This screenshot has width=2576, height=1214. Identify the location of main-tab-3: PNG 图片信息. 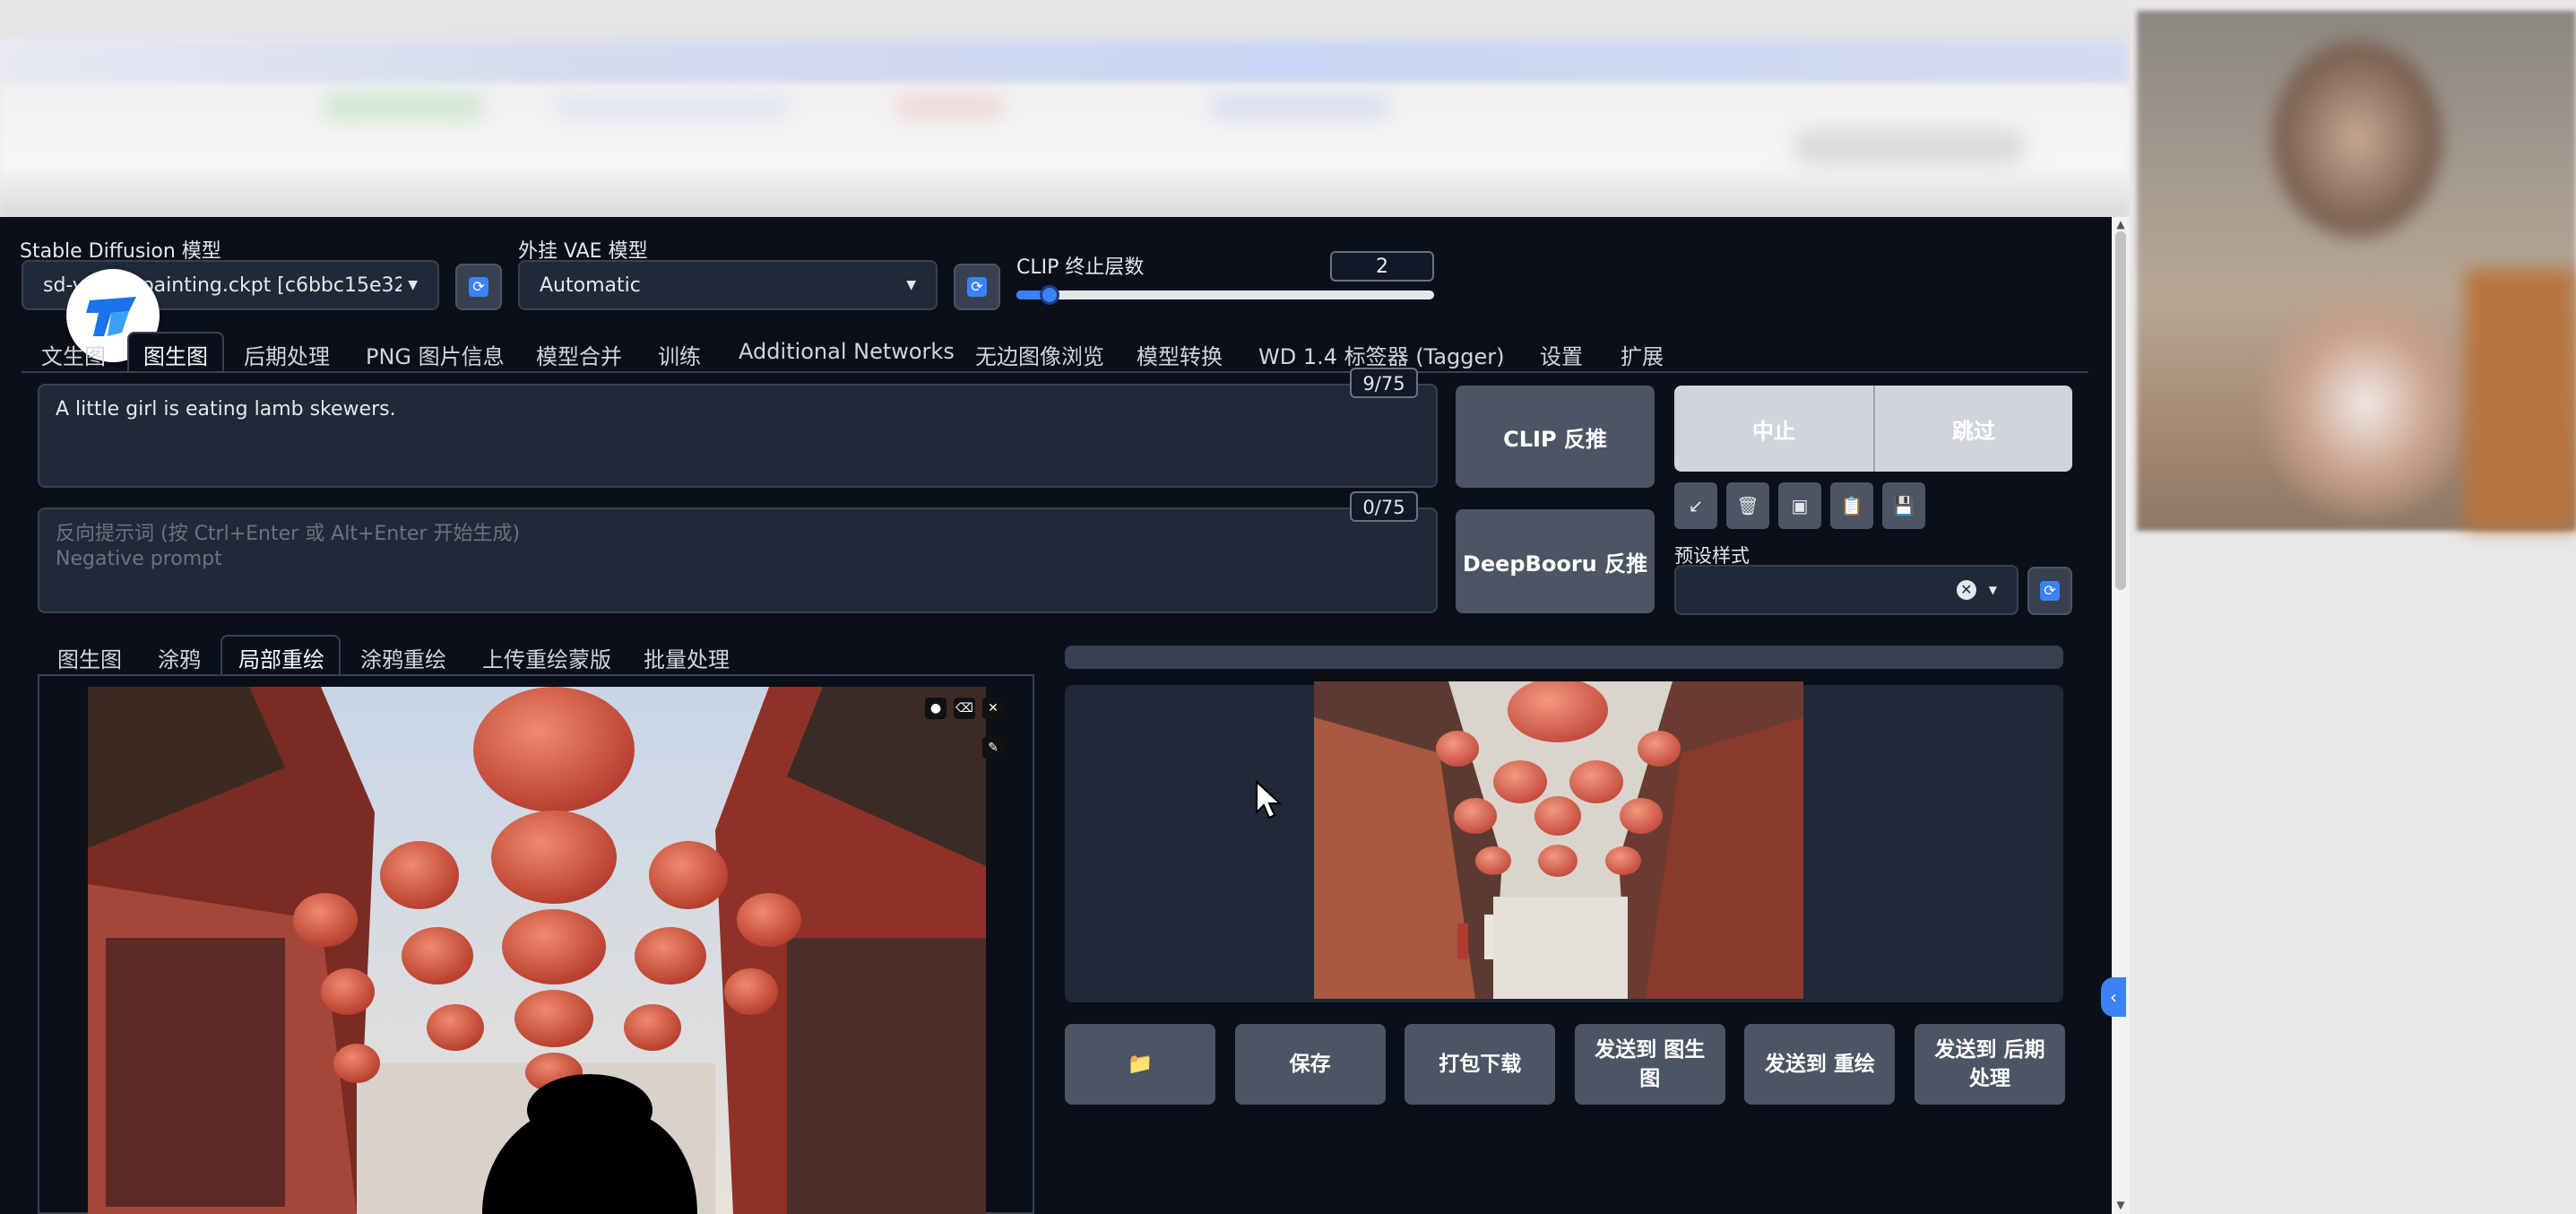
(435, 354).